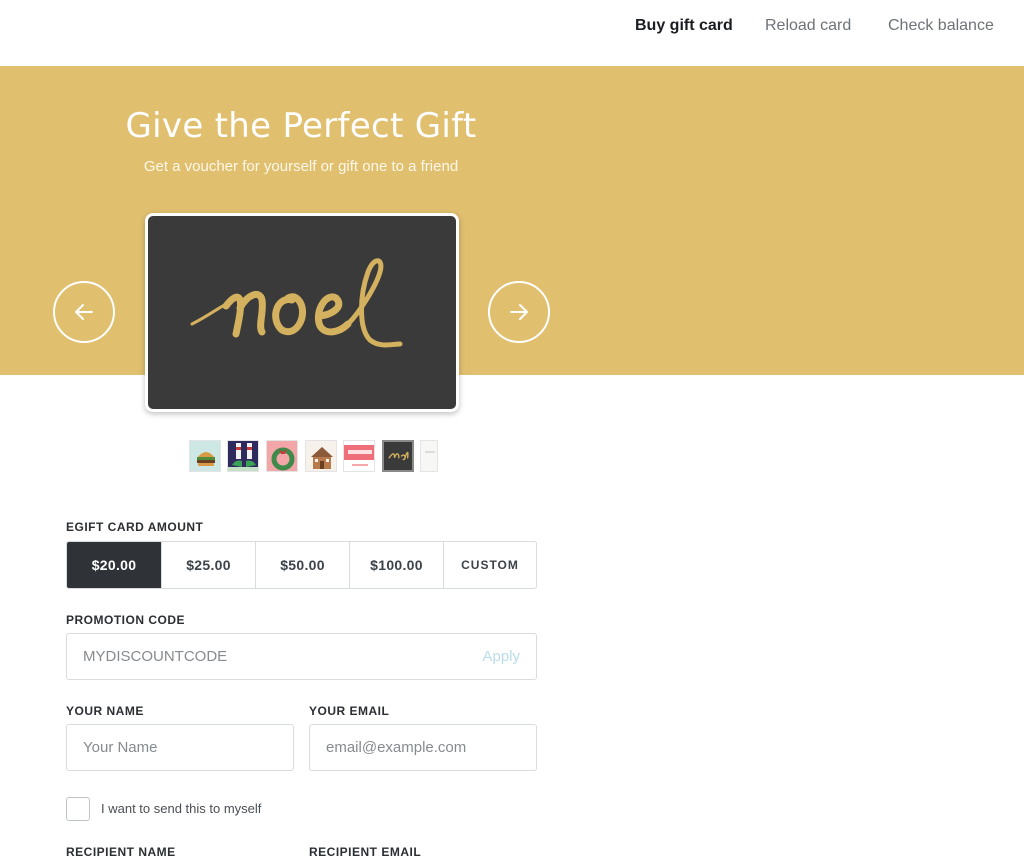 The width and height of the screenshot is (1024, 860). What do you see at coordinates (78, 809) in the screenshot?
I see `send-to-self-checkbox` at bounding box center [78, 809].